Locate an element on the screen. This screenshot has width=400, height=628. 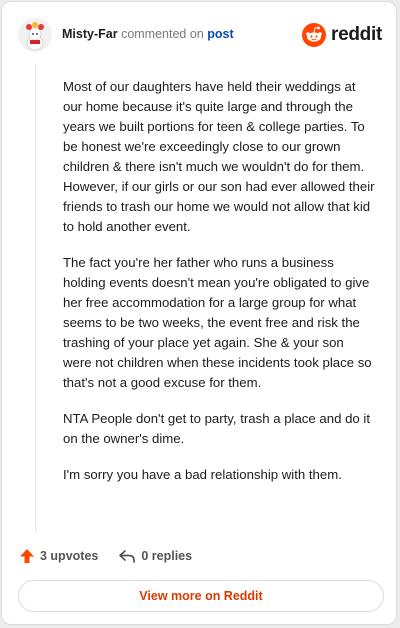
username-link: Misty-Far is located at coordinates (90, 34).